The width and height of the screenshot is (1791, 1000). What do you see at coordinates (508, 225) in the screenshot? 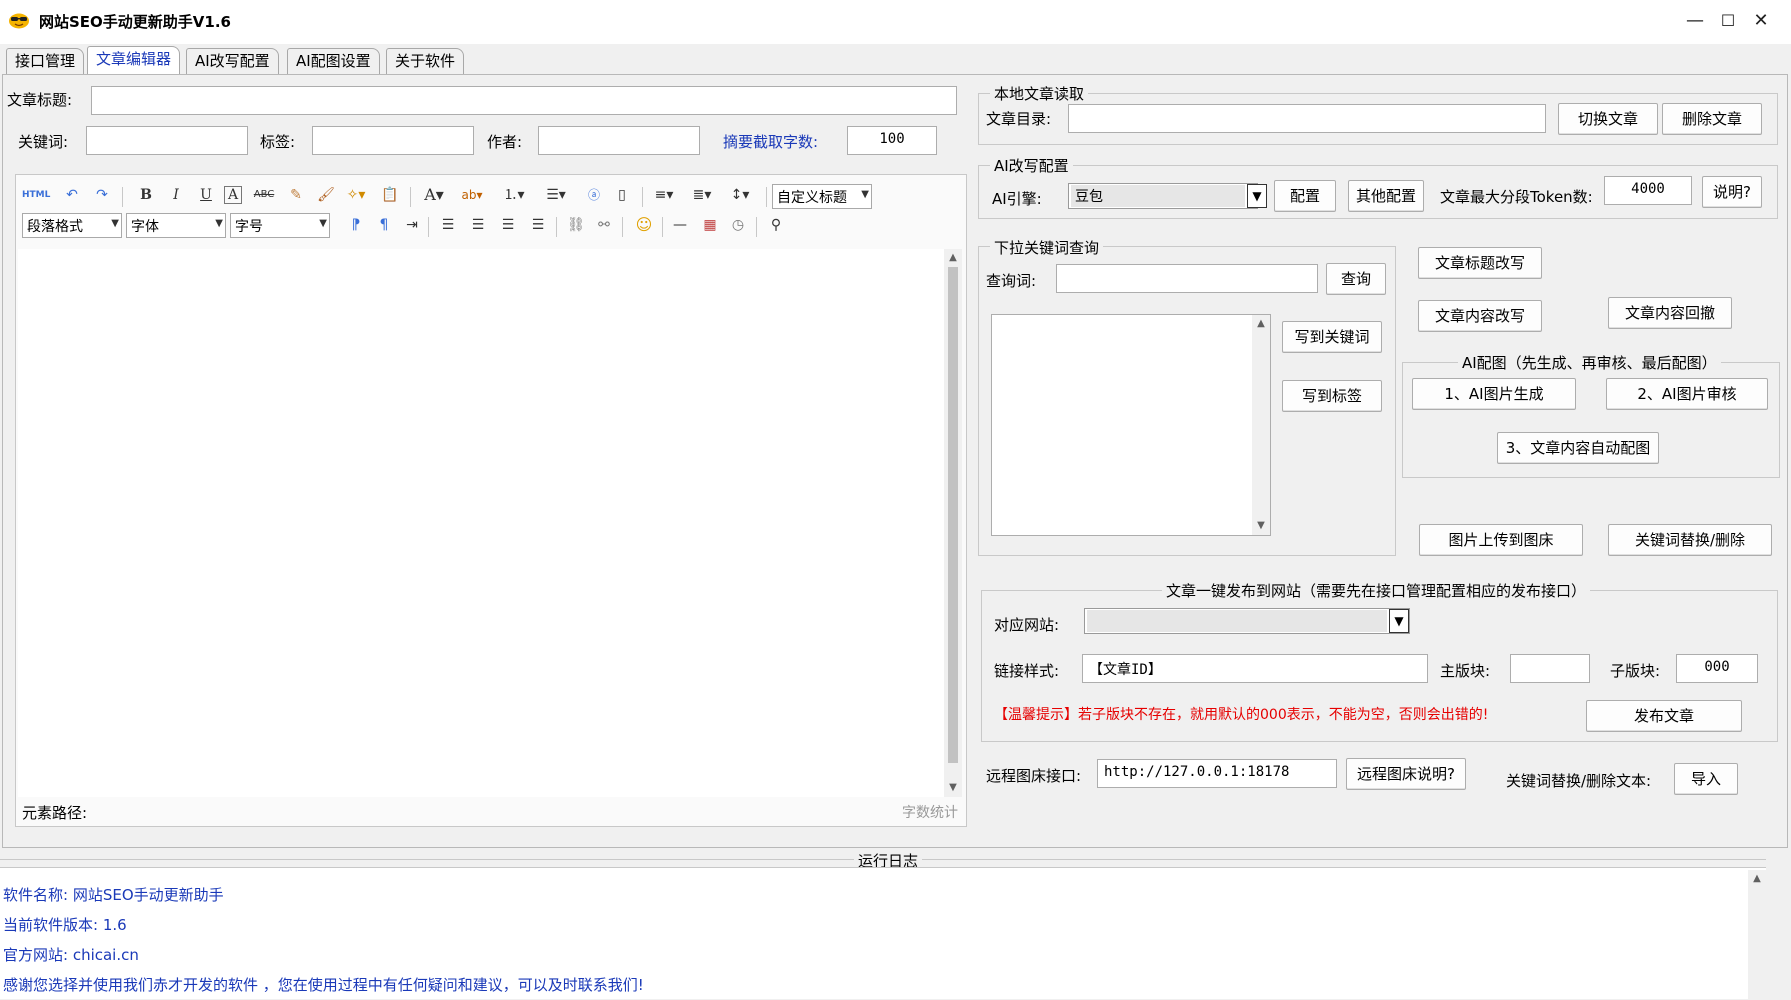
I see `align-right-icon: ☰` at bounding box center [508, 225].